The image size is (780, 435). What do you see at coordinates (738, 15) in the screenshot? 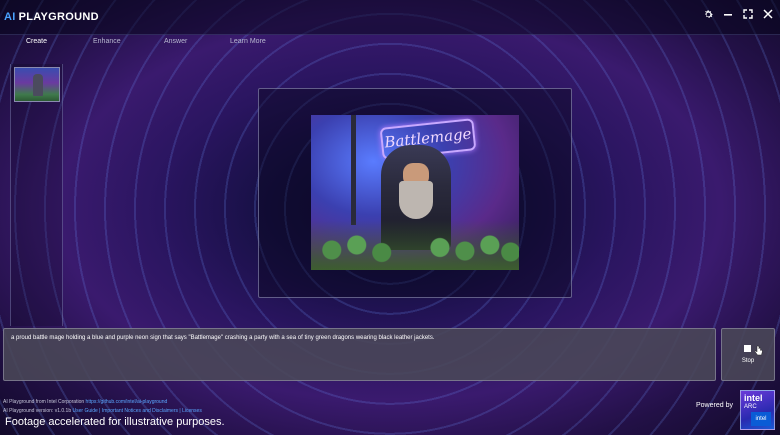
I see `window-controls` at bounding box center [738, 15].